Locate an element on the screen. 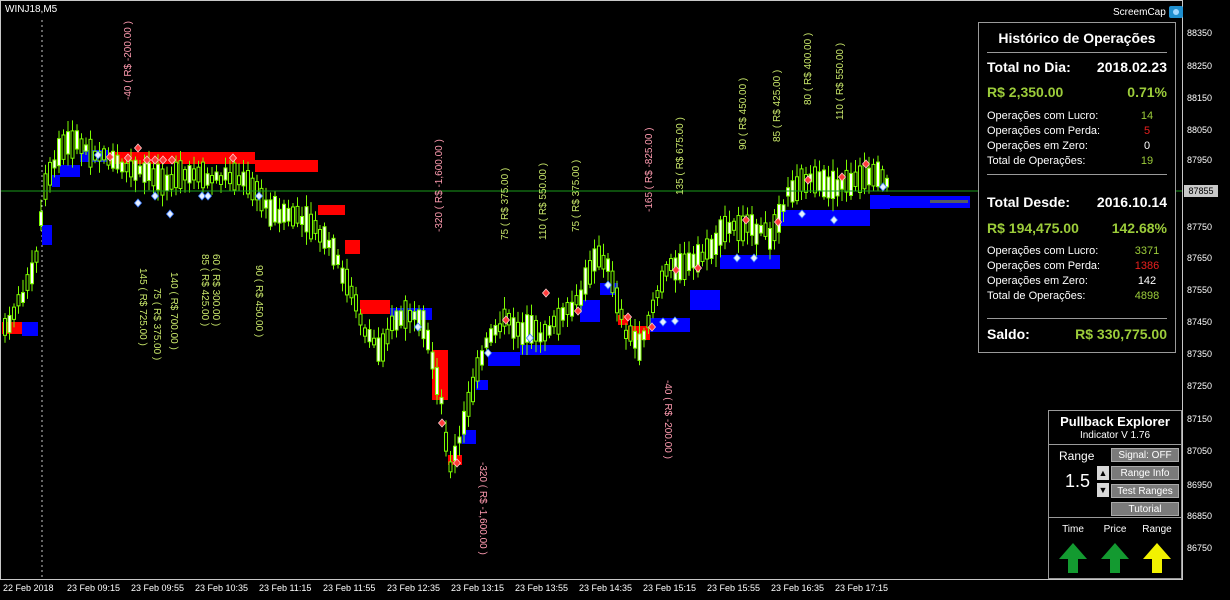 This screenshot has height=600, width=1230. screemcap-label: ScreemCap is located at coordinates (1139, 12).